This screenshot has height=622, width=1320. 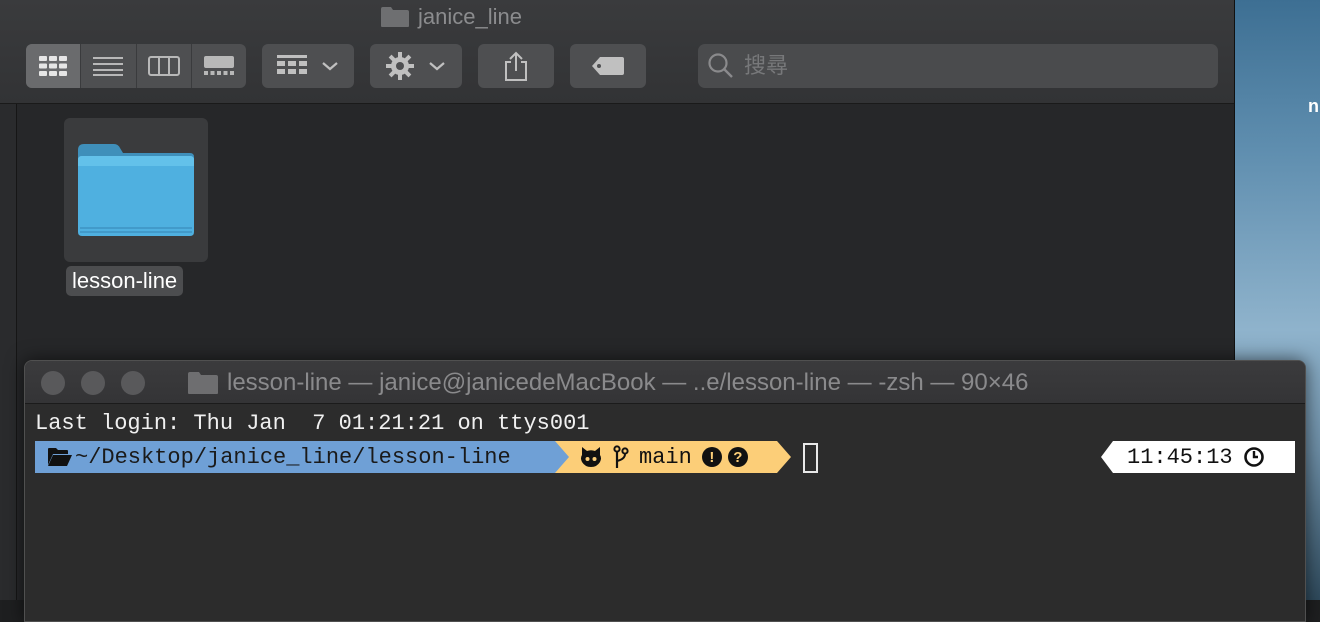 I want to click on close-button, so click(x=53, y=383).